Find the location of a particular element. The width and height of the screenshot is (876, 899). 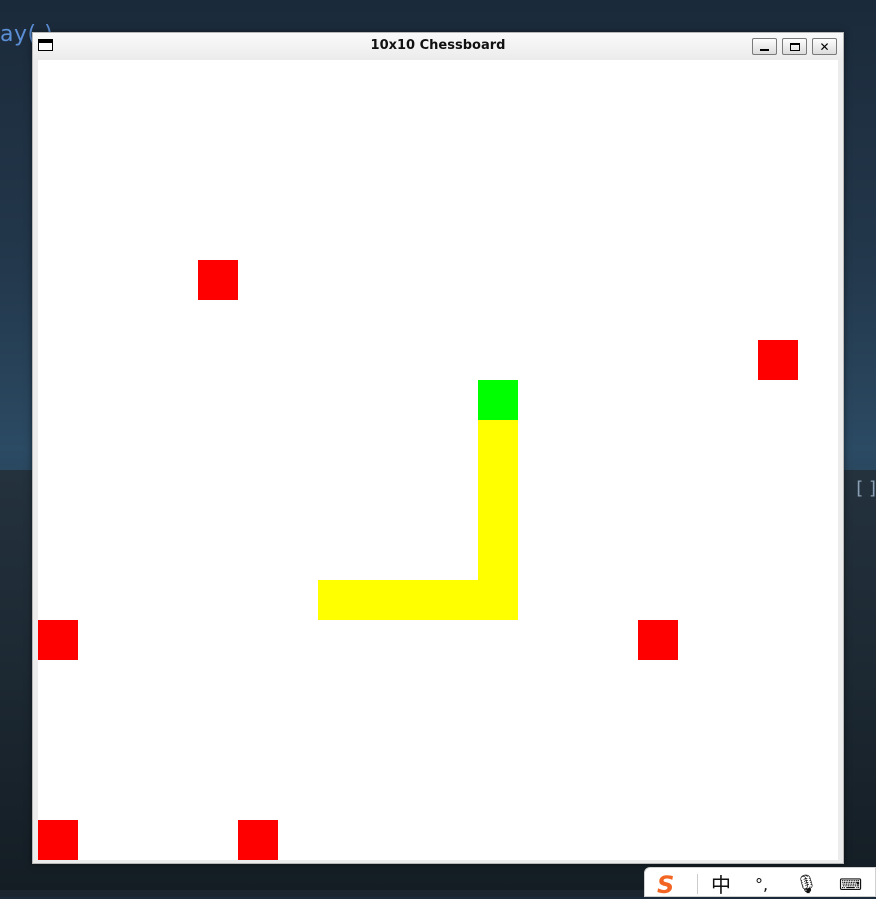

window-title: 10x10 Chessboard is located at coordinates (438, 45).